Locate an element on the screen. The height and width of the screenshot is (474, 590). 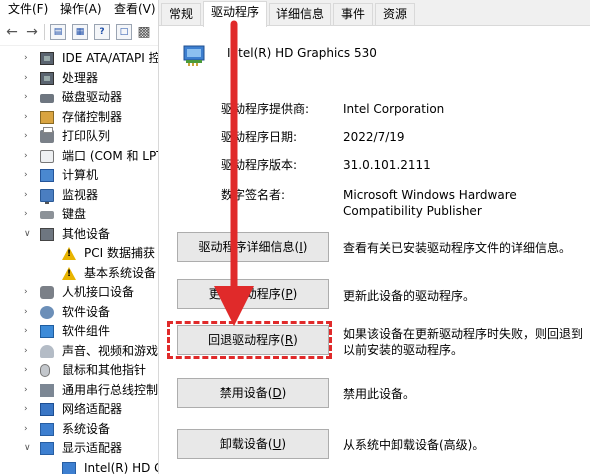
tree-item: › 人机接口设备 is located at coordinates (79, 292).